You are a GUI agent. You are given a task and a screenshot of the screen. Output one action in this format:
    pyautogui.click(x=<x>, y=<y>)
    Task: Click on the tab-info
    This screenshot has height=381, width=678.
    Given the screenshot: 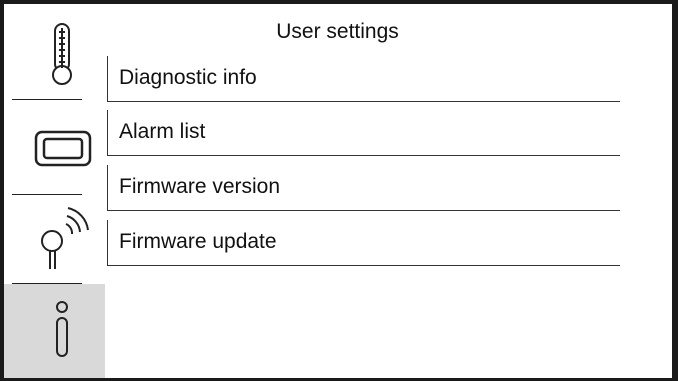 What is the action you would take?
    pyautogui.click(x=54, y=331)
    